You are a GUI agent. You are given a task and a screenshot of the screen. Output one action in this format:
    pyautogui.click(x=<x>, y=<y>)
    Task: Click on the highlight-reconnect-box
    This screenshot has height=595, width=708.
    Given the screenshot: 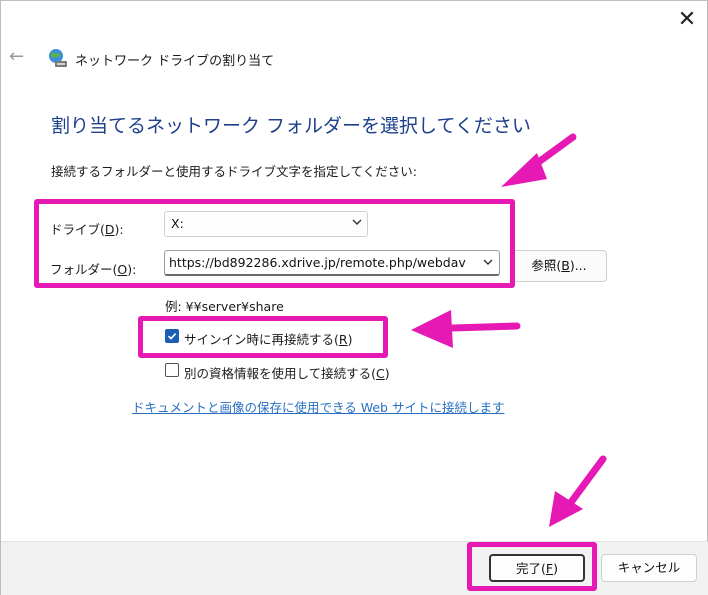 What is the action you would take?
    pyautogui.click(x=263, y=337)
    